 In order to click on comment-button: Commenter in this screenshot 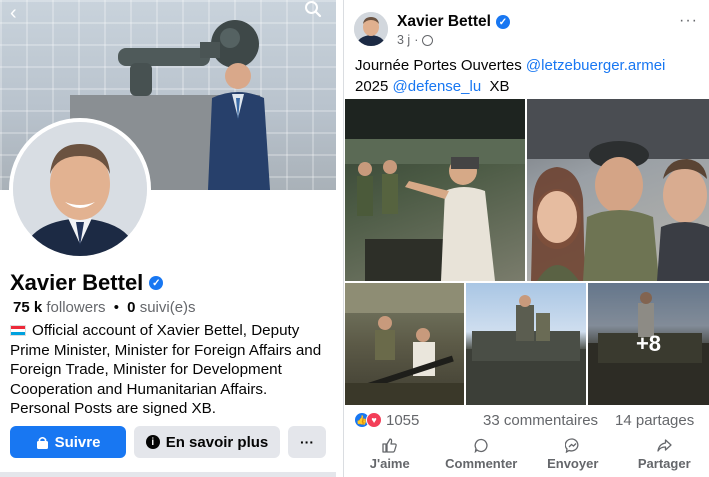, I will do `click(482, 456)`.